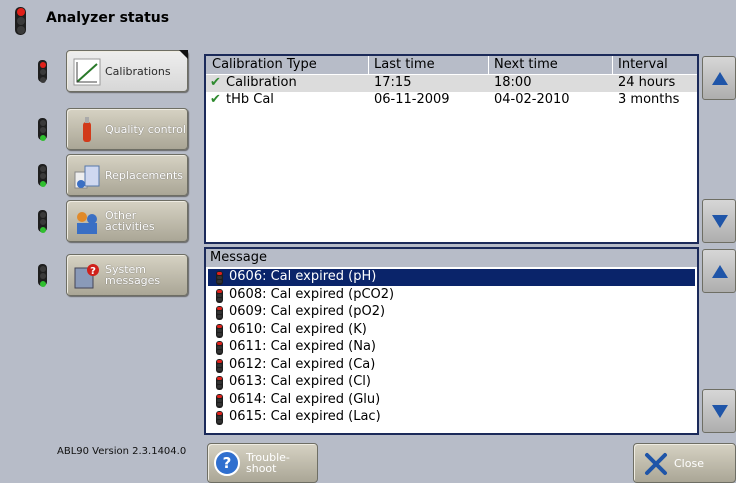 The image size is (736, 483). Describe the element at coordinates (138, 71) in the screenshot. I see `nav-button-label: Calibrations` at that location.